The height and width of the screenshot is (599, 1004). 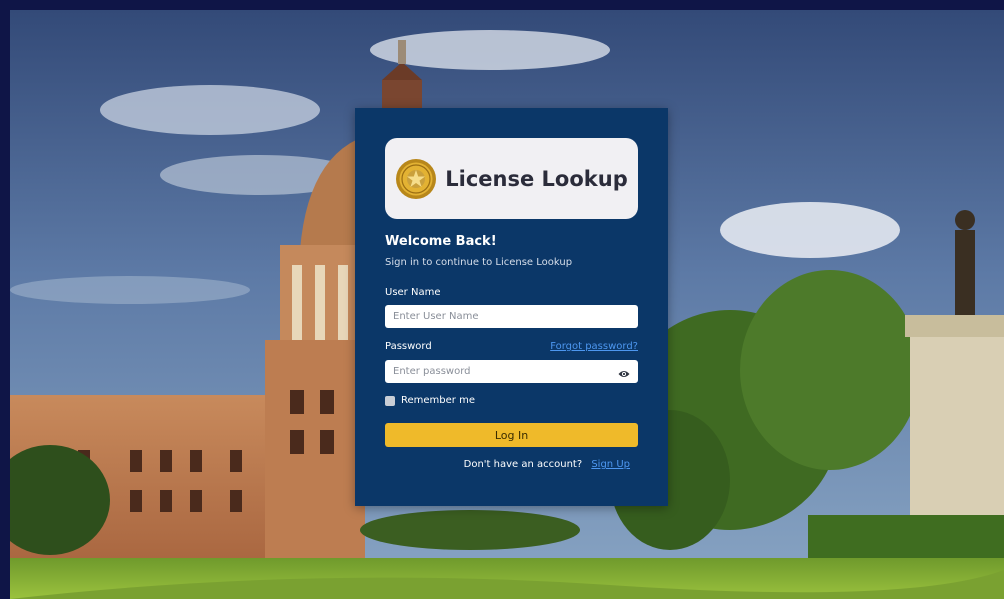 I want to click on forgot-password-link: Forgot password?, so click(x=594, y=346).